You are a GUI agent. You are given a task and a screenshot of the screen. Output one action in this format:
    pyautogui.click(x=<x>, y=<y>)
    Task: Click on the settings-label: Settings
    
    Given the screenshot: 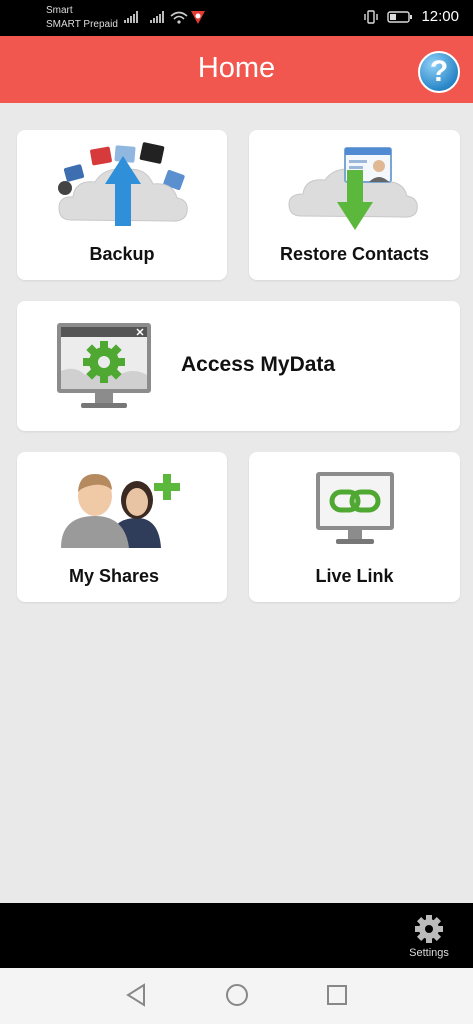 What is the action you would take?
    pyautogui.click(x=429, y=953)
    